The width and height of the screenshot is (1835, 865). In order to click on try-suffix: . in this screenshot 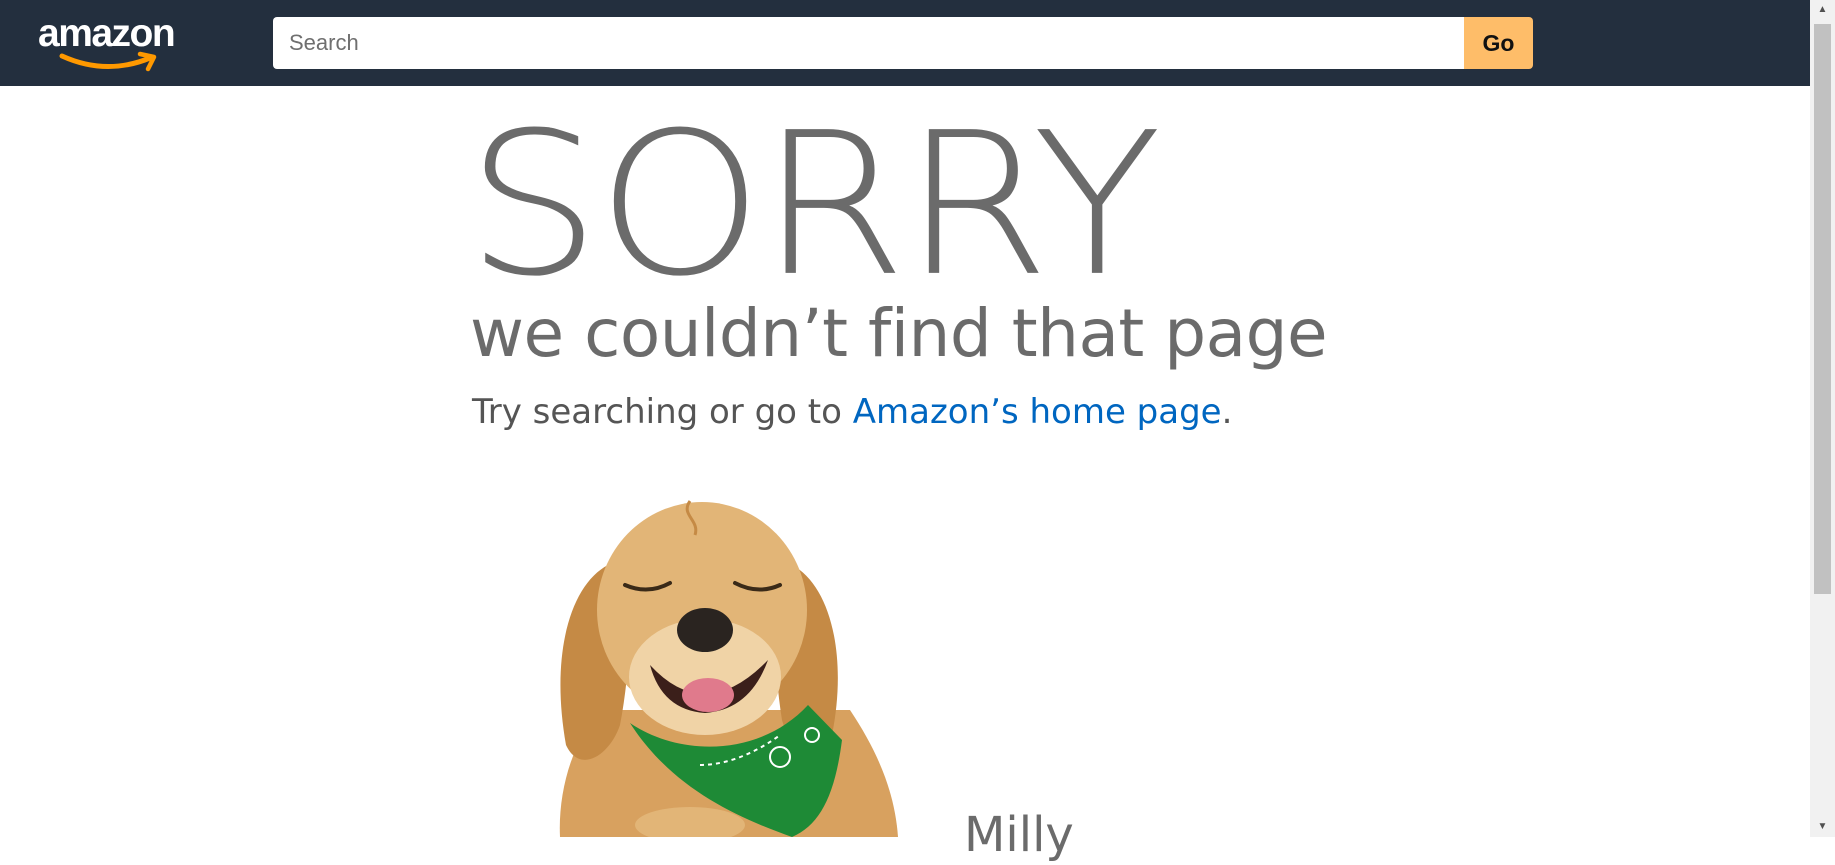, I will do `click(1227, 412)`.